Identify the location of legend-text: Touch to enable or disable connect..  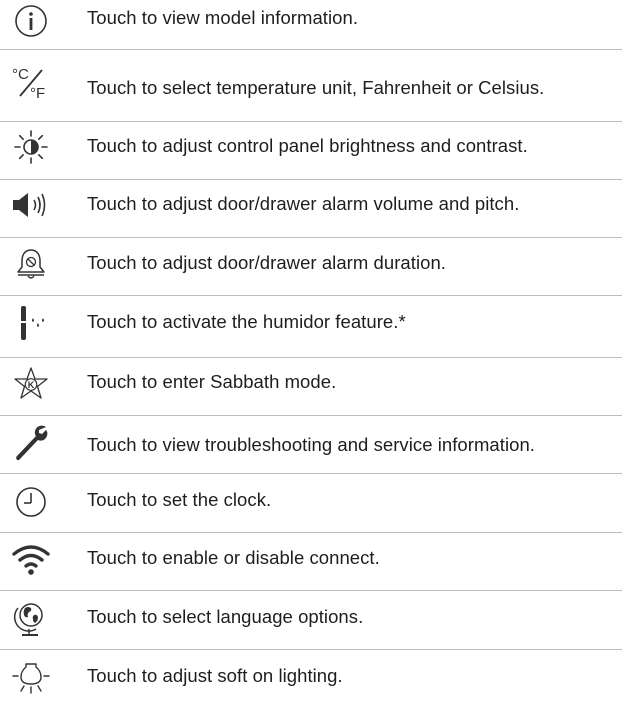
(233, 557).